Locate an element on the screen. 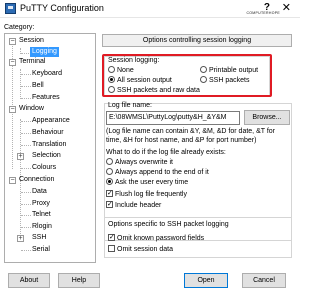  radio-always-append: Always append to the end of it is located at coordinates (157, 172).